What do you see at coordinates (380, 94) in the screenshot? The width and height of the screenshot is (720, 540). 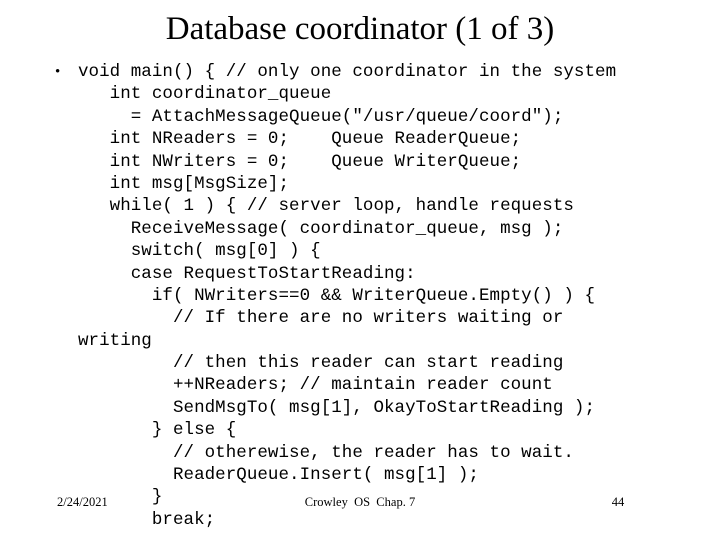 I see `code-line: • int coordinator_queue` at bounding box center [380, 94].